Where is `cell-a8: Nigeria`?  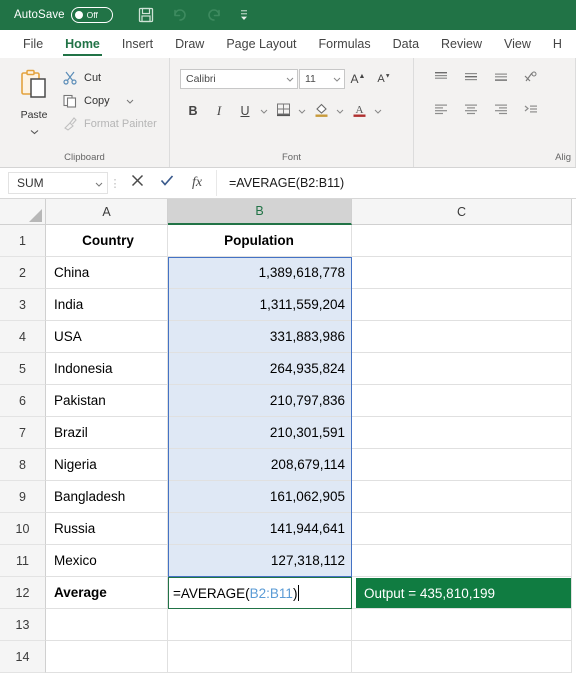 cell-a8: Nigeria is located at coordinates (107, 465).